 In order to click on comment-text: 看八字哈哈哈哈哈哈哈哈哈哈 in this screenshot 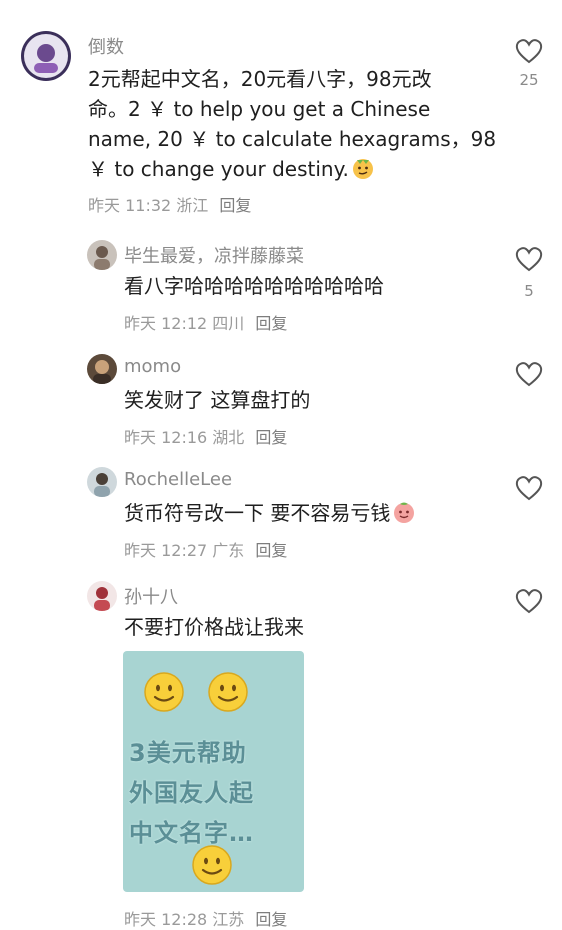, I will do `click(254, 286)`.